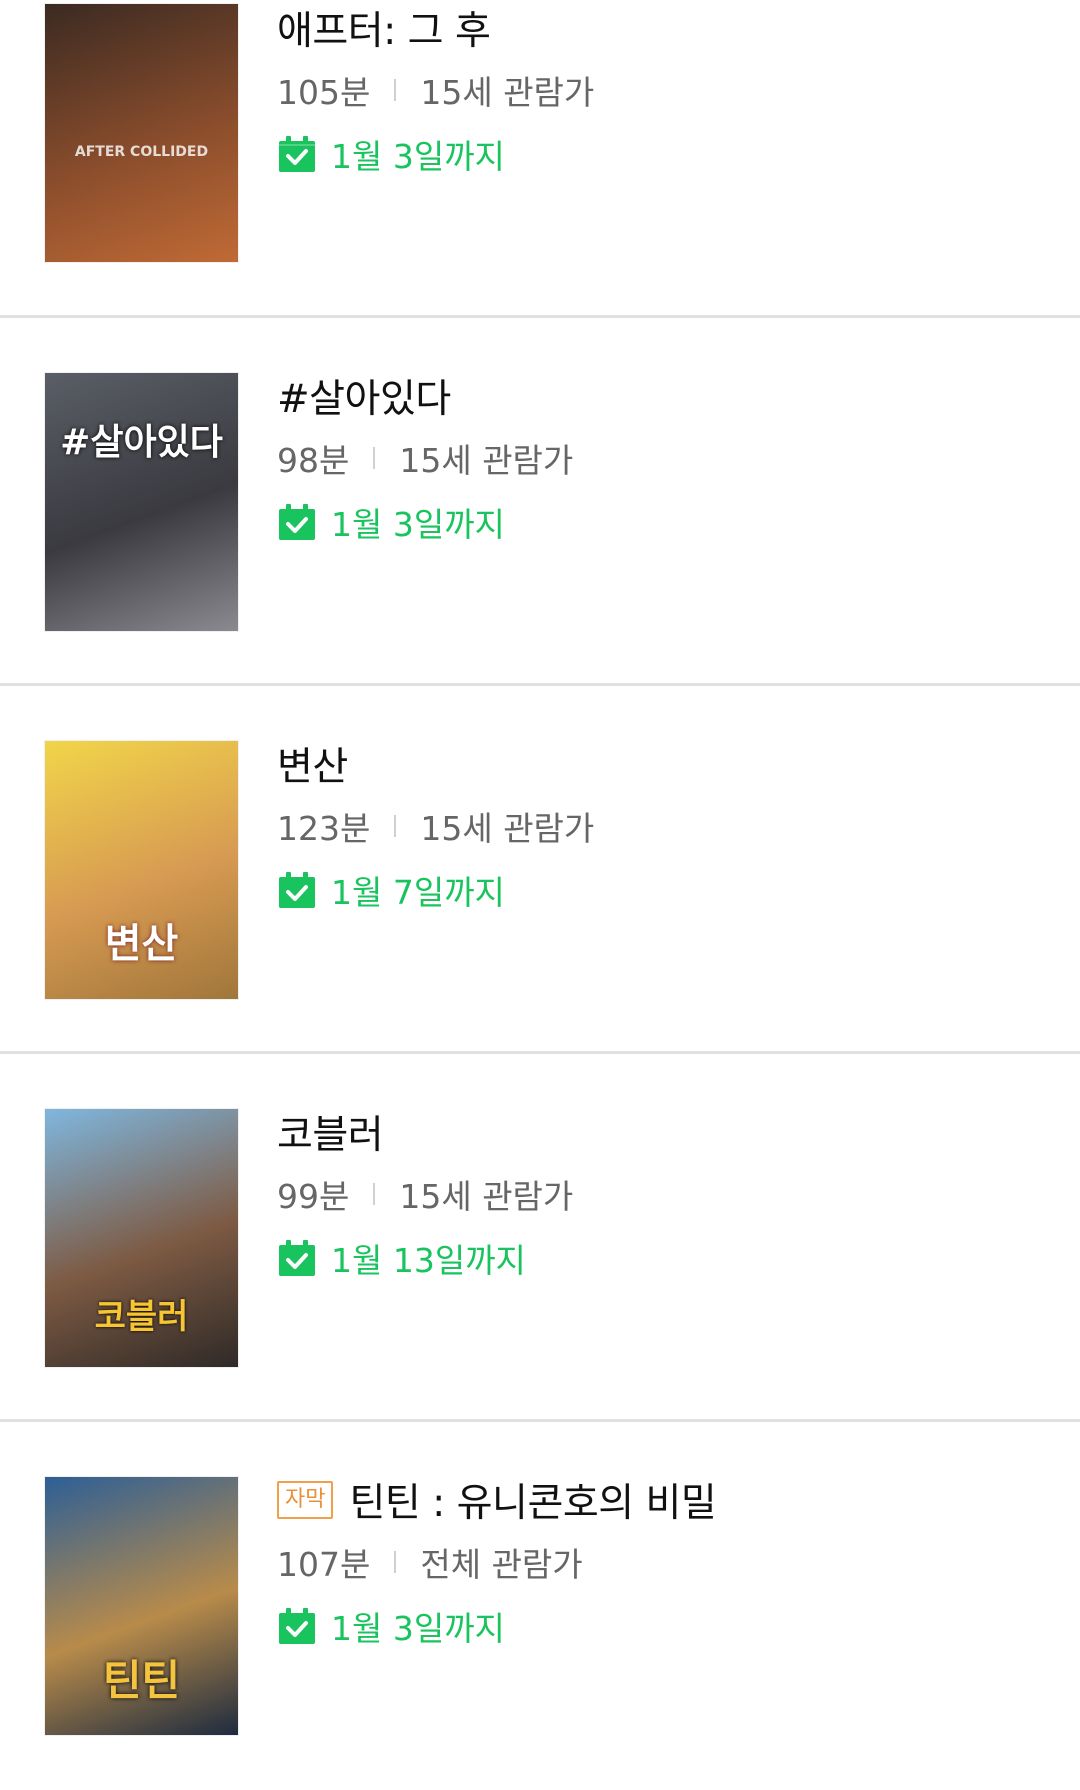  I want to click on title-row: 변산, so click(668, 764).